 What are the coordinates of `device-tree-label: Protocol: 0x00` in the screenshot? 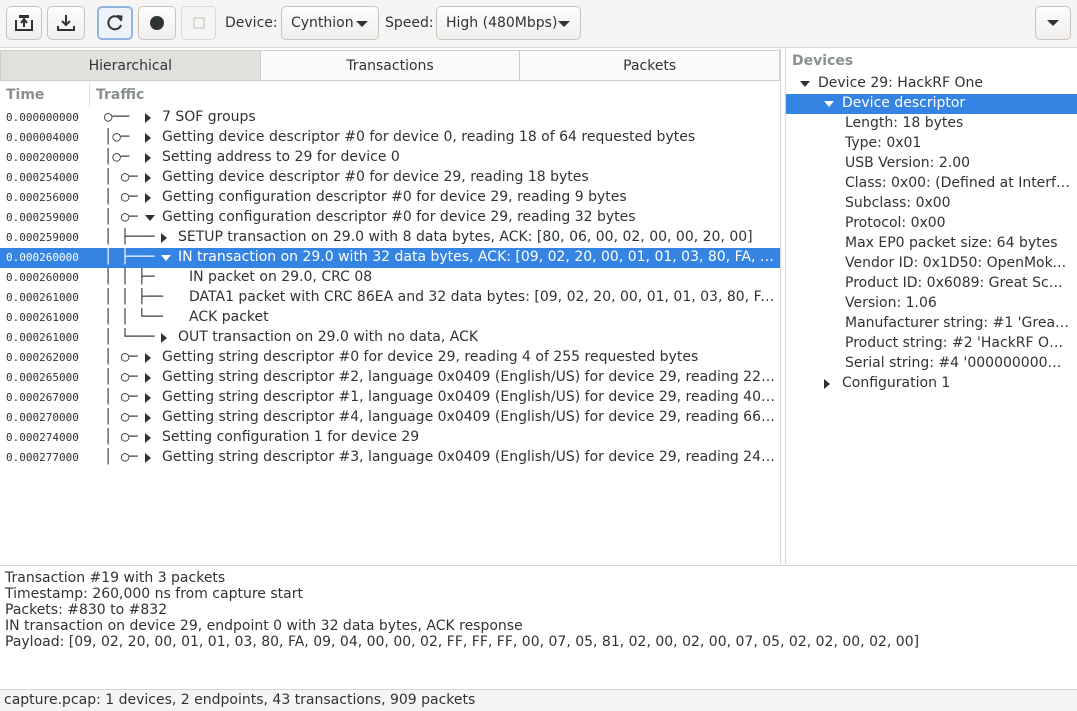 It's located at (895, 223).